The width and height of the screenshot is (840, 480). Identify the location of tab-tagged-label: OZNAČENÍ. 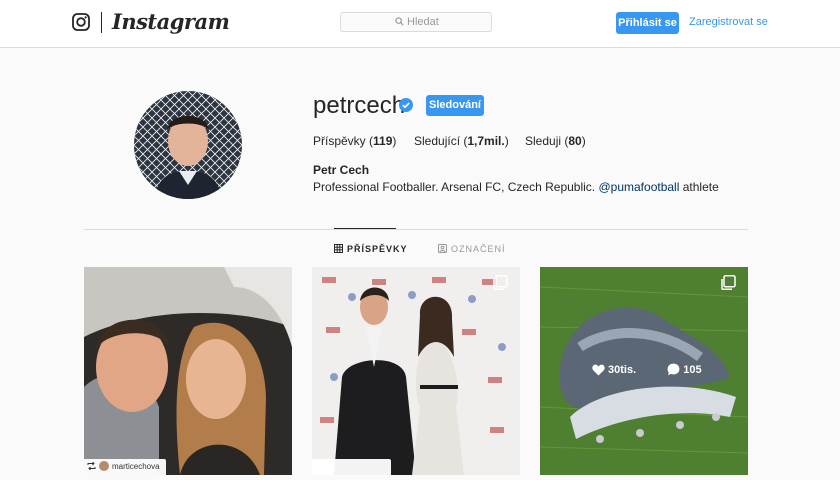
(478, 249).